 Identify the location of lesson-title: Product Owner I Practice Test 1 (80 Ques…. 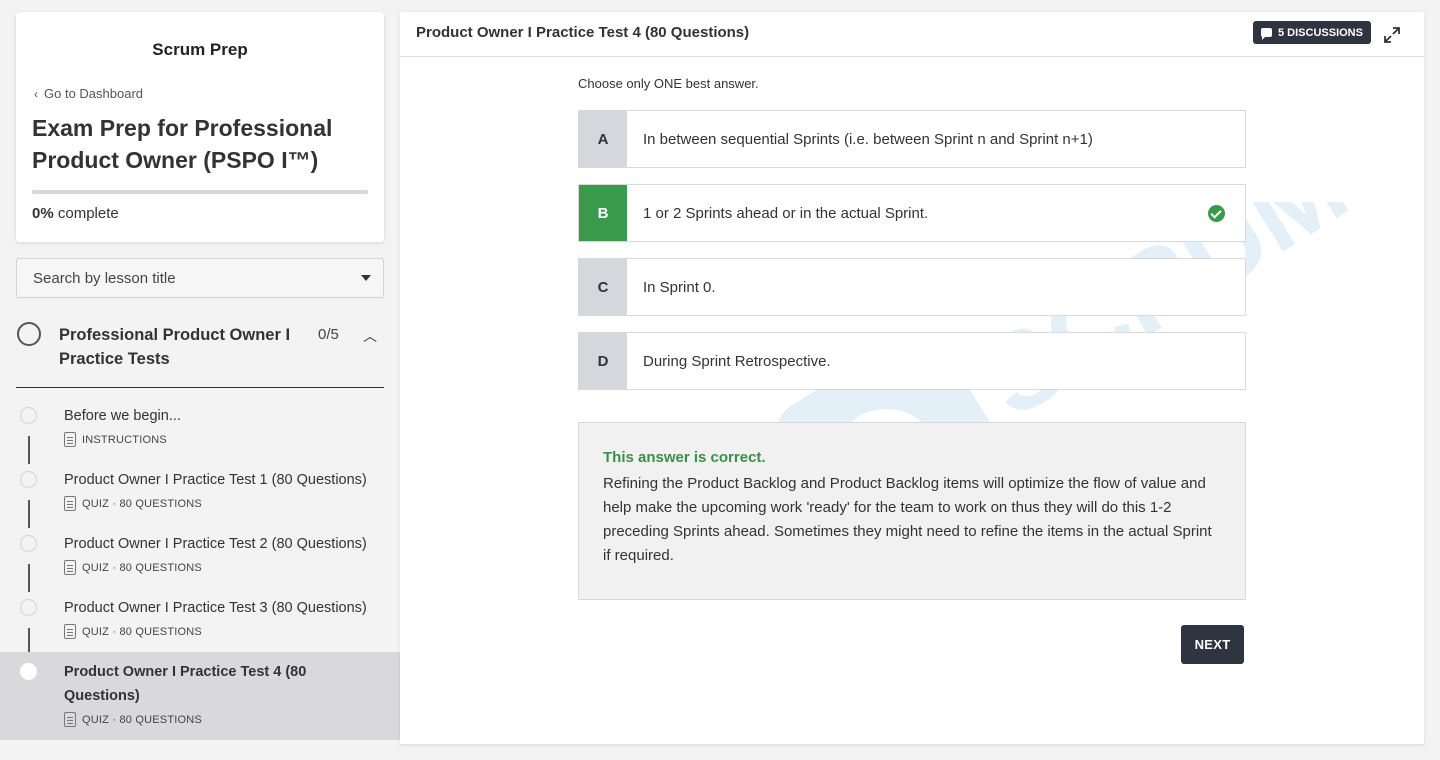
(215, 480).